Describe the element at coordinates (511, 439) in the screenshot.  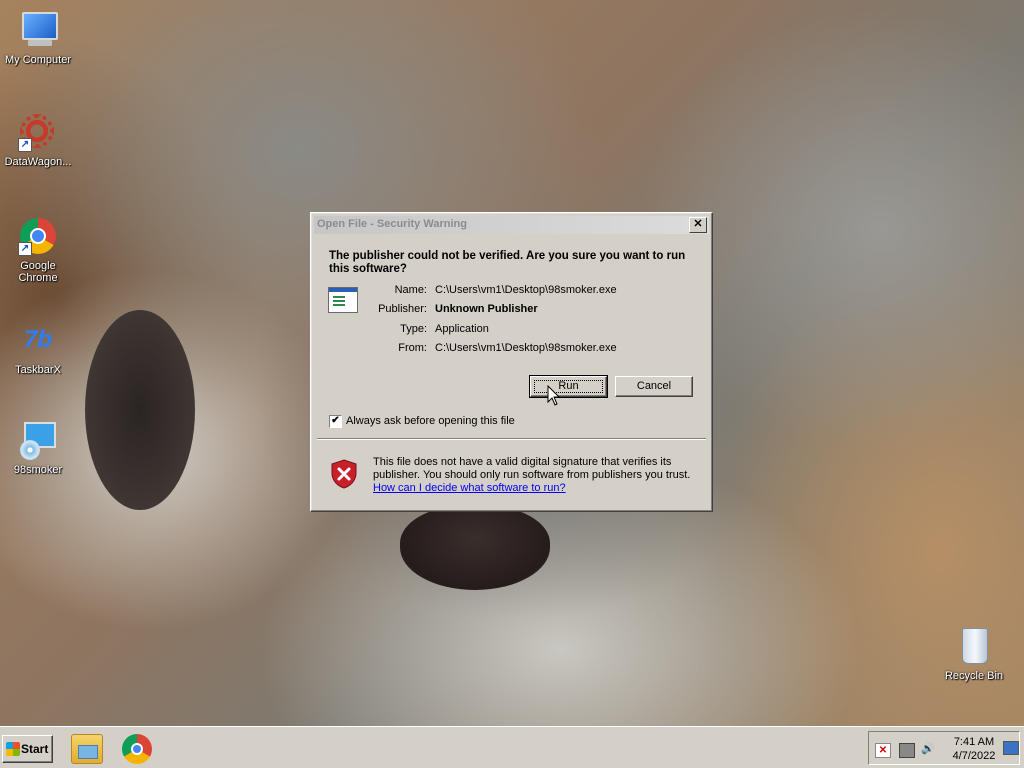
I see `dialog-separator` at that location.